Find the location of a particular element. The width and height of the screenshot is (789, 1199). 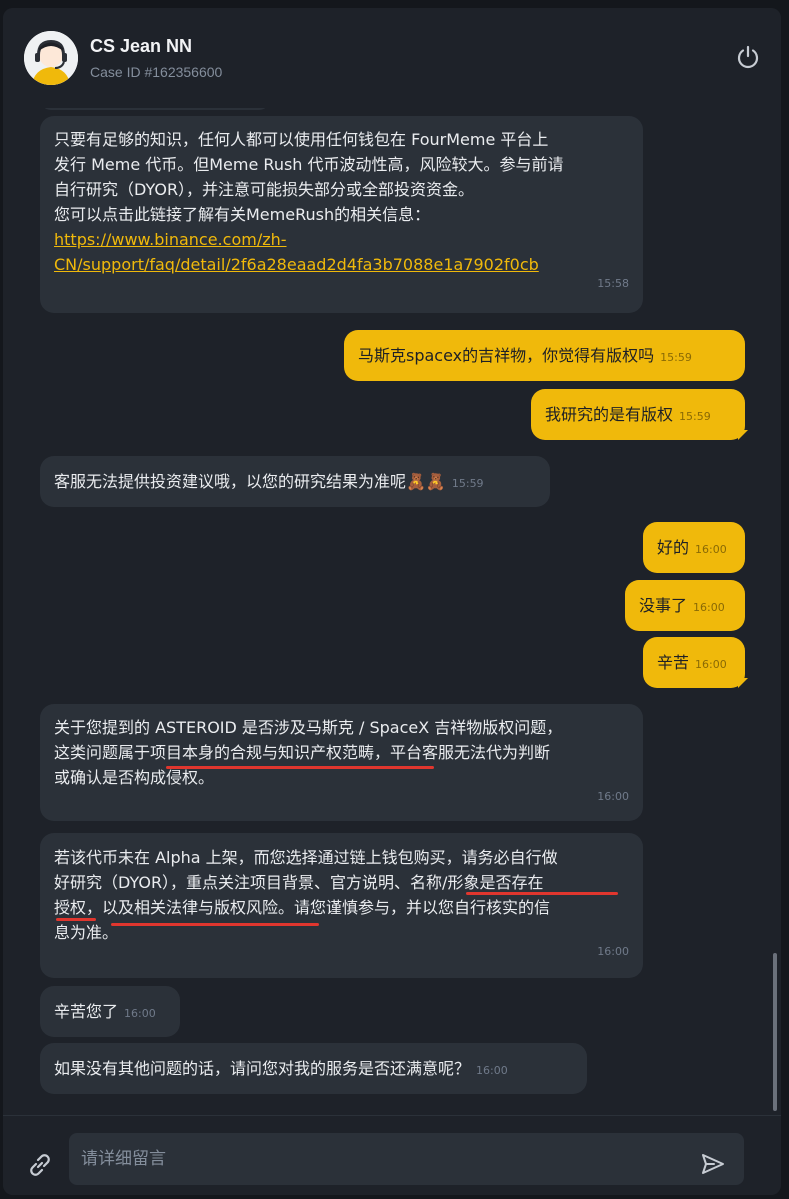

message-bubble-user: 好的 16:00 is located at coordinates (694, 547).